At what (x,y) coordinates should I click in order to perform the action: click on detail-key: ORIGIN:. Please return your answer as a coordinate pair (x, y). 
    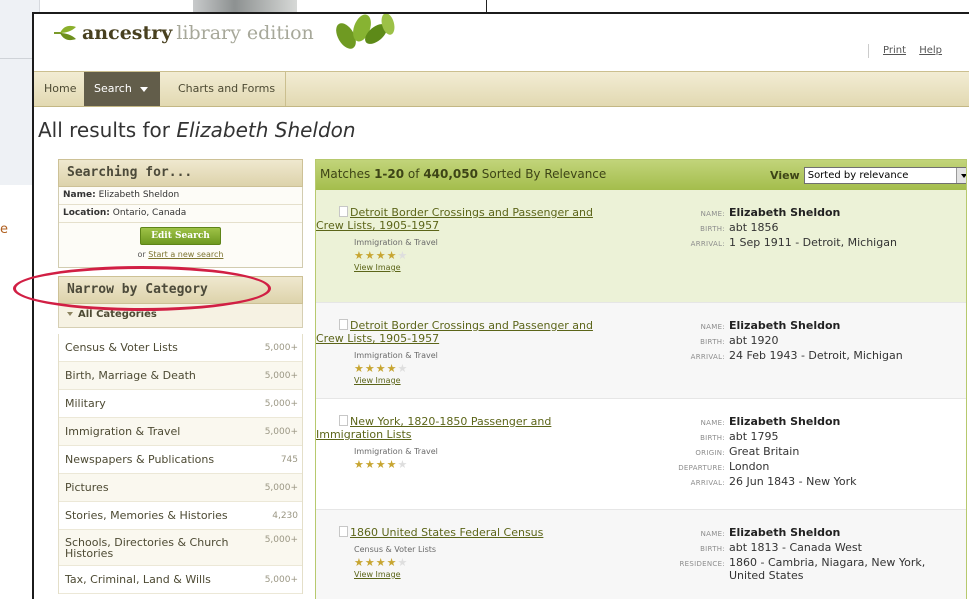
    Looking at the image, I should click on (710, 453).